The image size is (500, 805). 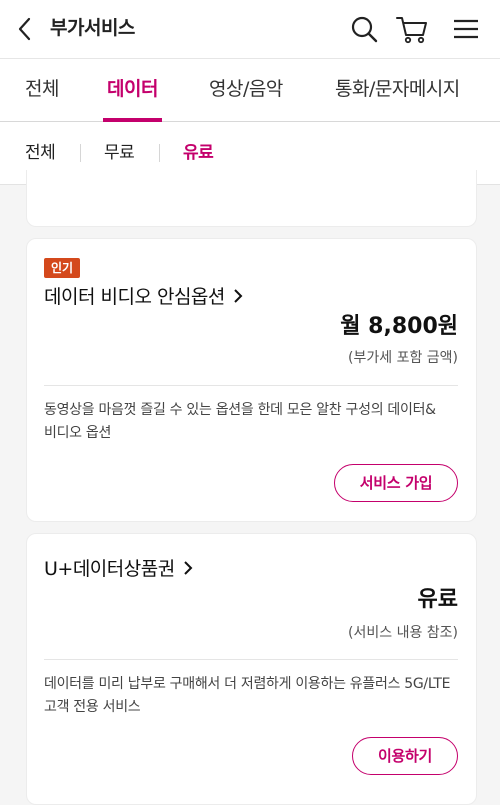 I want to click on tab-data: 데이터, so click(x=132, y=90).